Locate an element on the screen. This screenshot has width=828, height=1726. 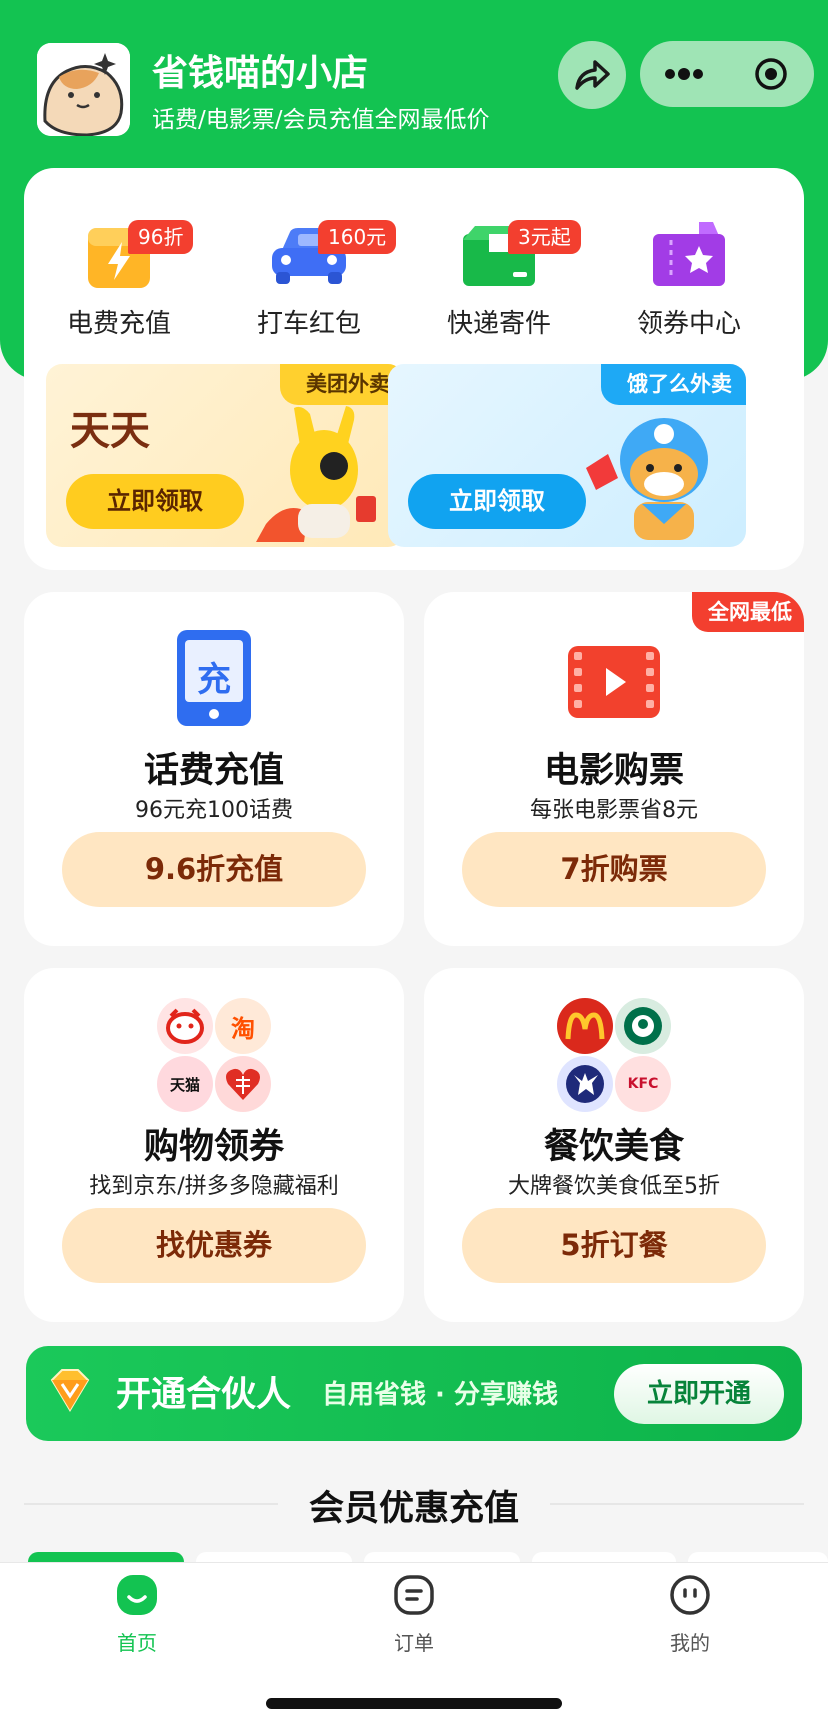
tab-home: 首页 is located at coordinates (137, 1614).